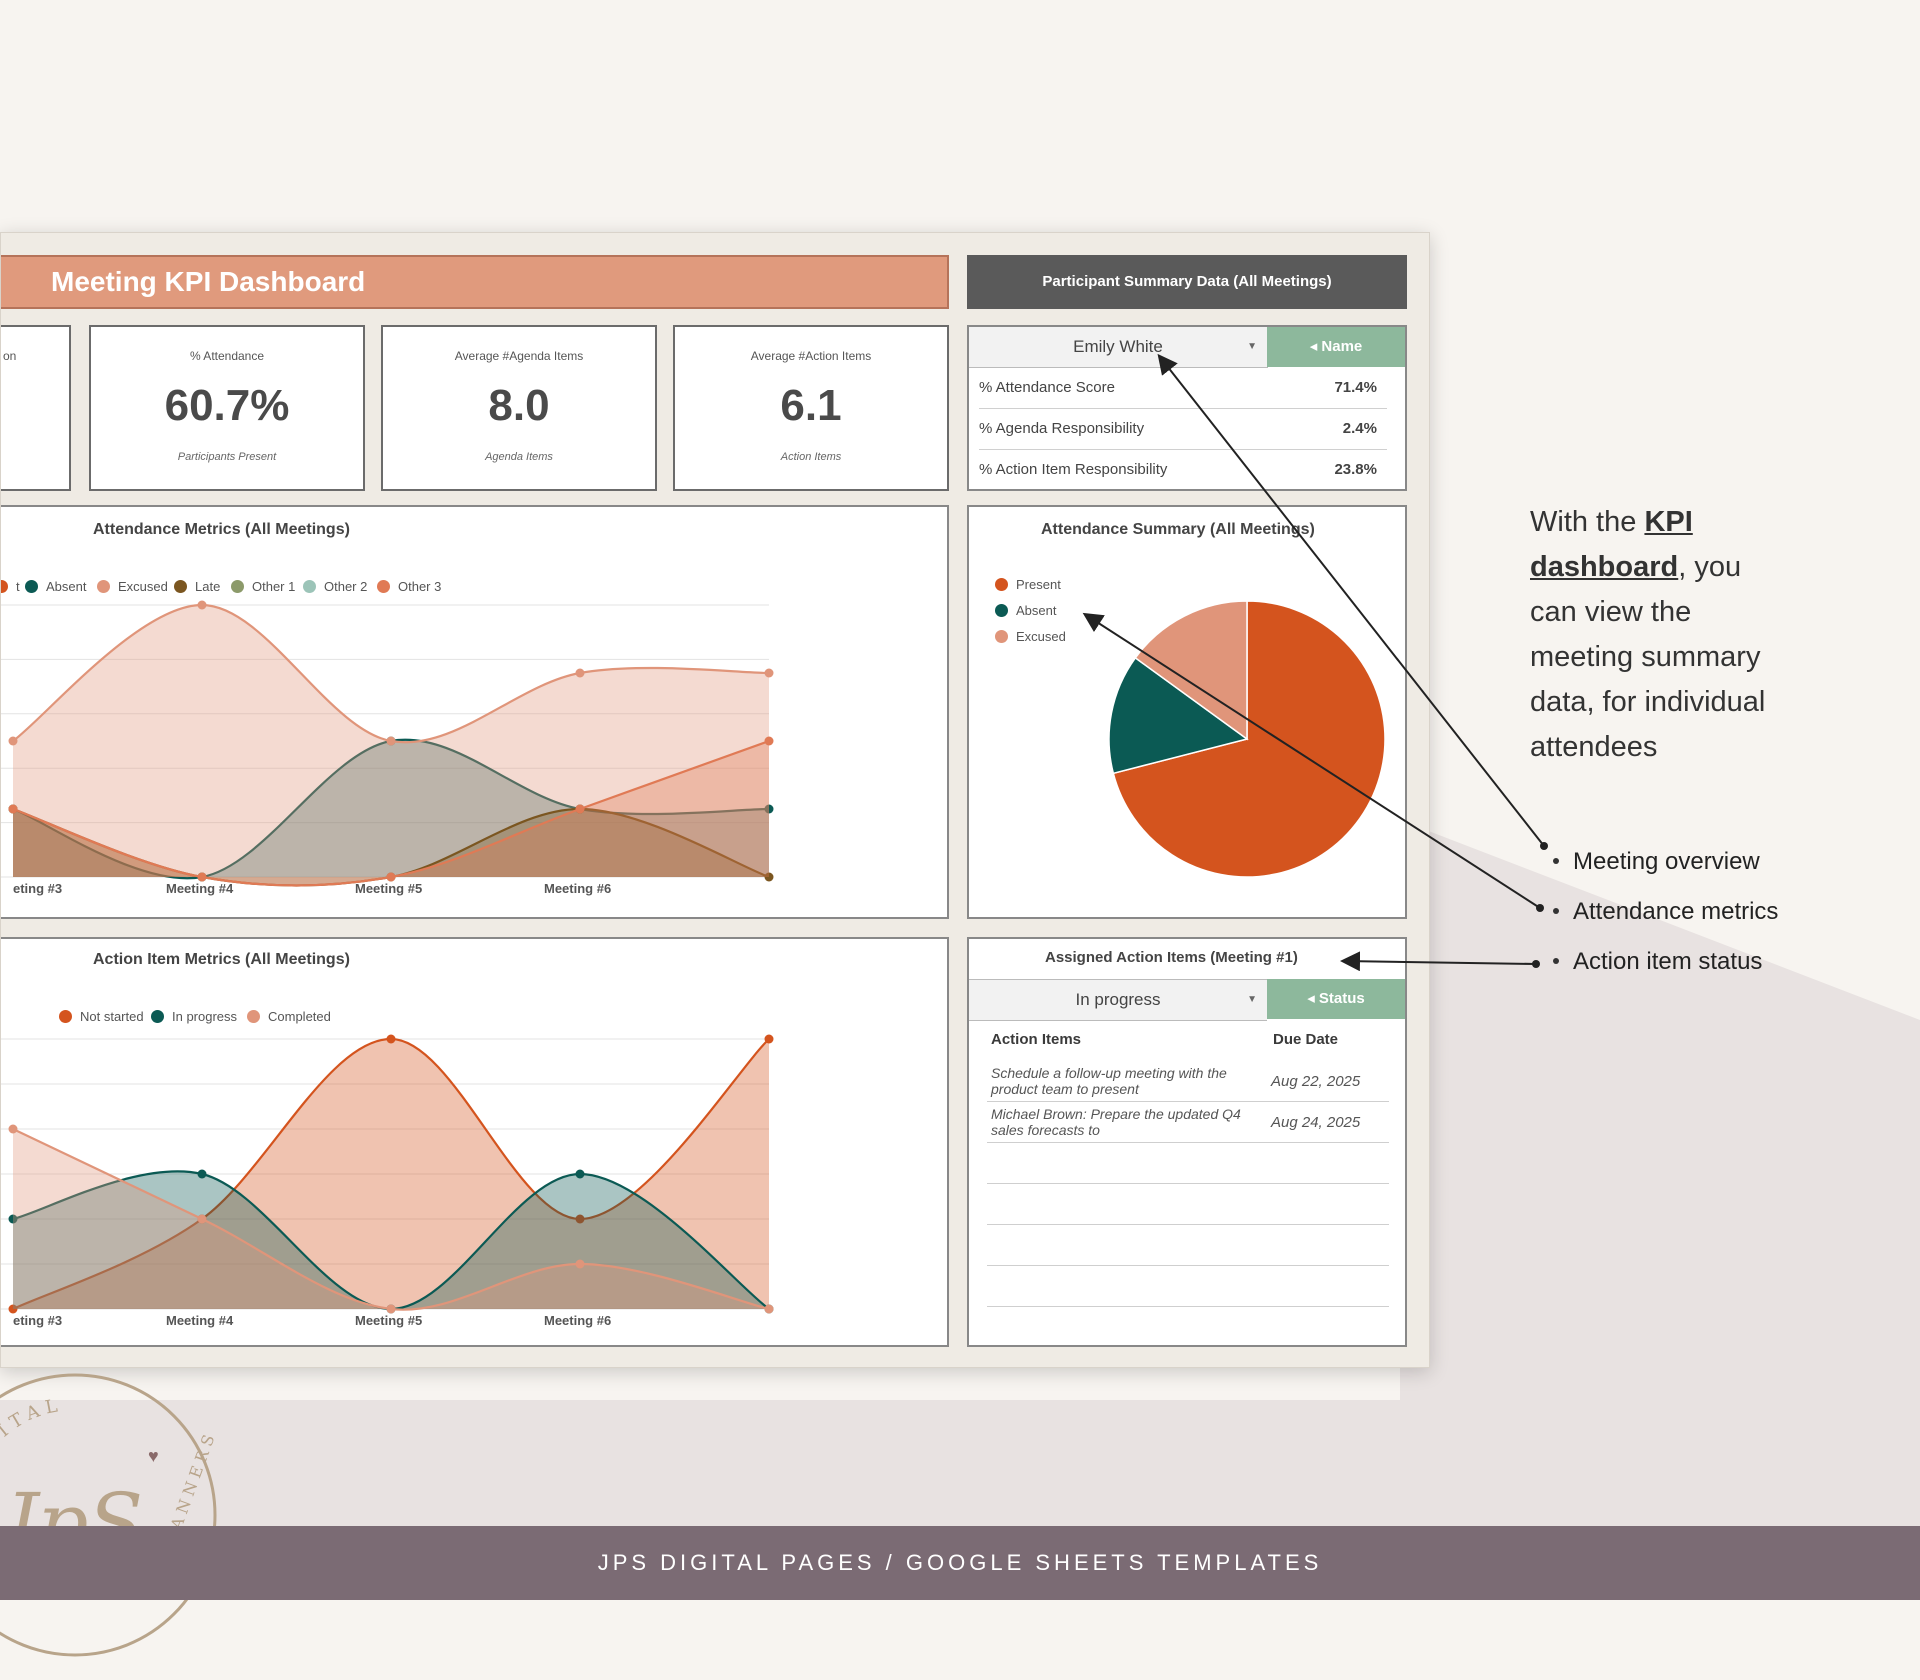  I want to click on svg-text: DIGITAL, so click(32, 1439).